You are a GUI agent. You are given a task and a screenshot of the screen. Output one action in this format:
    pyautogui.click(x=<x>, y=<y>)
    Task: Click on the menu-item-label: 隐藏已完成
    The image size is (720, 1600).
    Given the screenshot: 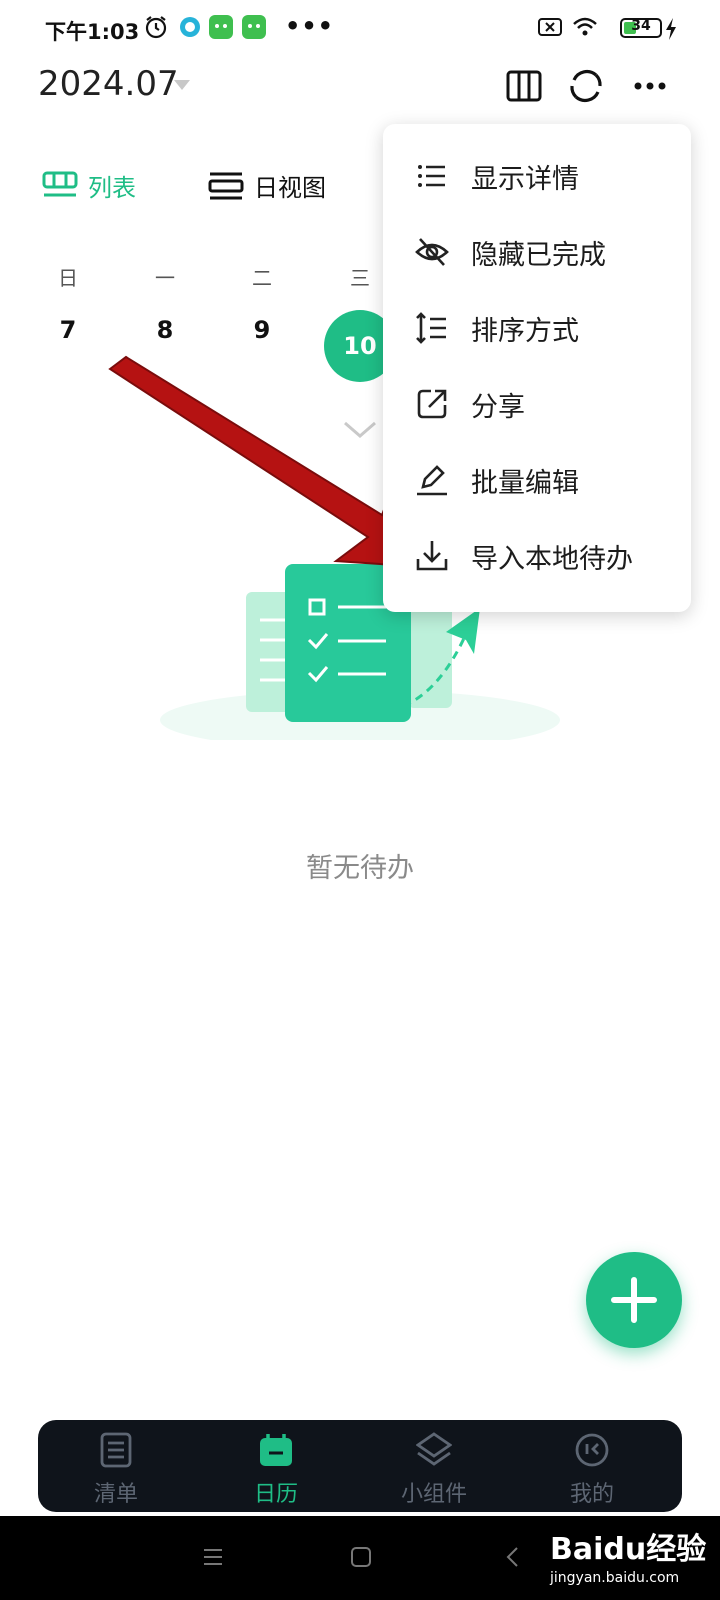 What is the action you would take?
    pyautogui.click(x=538, y=255)
    